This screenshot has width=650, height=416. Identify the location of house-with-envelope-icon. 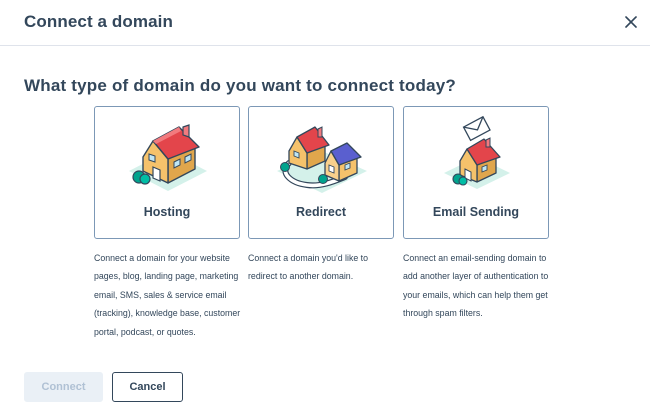
(477, 152).